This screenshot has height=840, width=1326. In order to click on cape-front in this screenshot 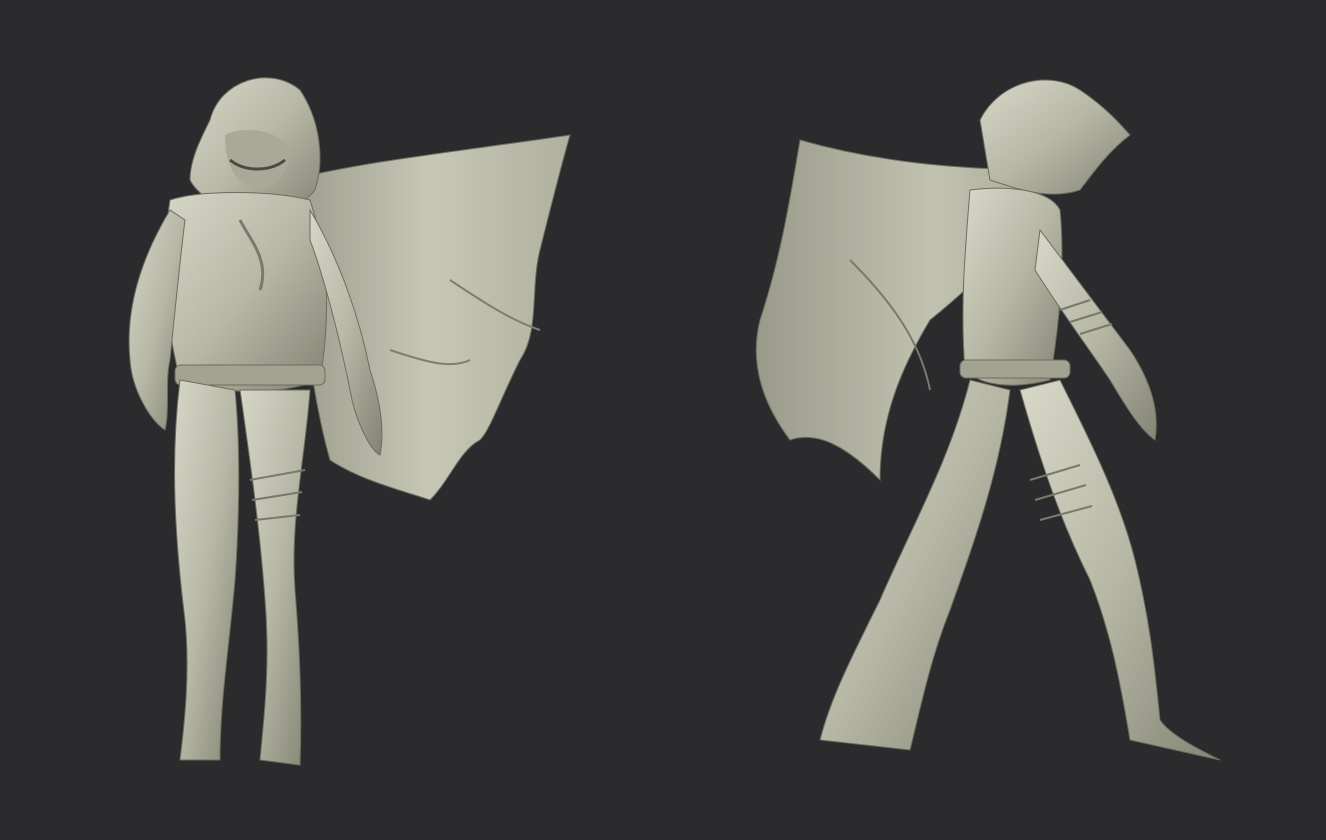, I will do `click(430, 317)`.